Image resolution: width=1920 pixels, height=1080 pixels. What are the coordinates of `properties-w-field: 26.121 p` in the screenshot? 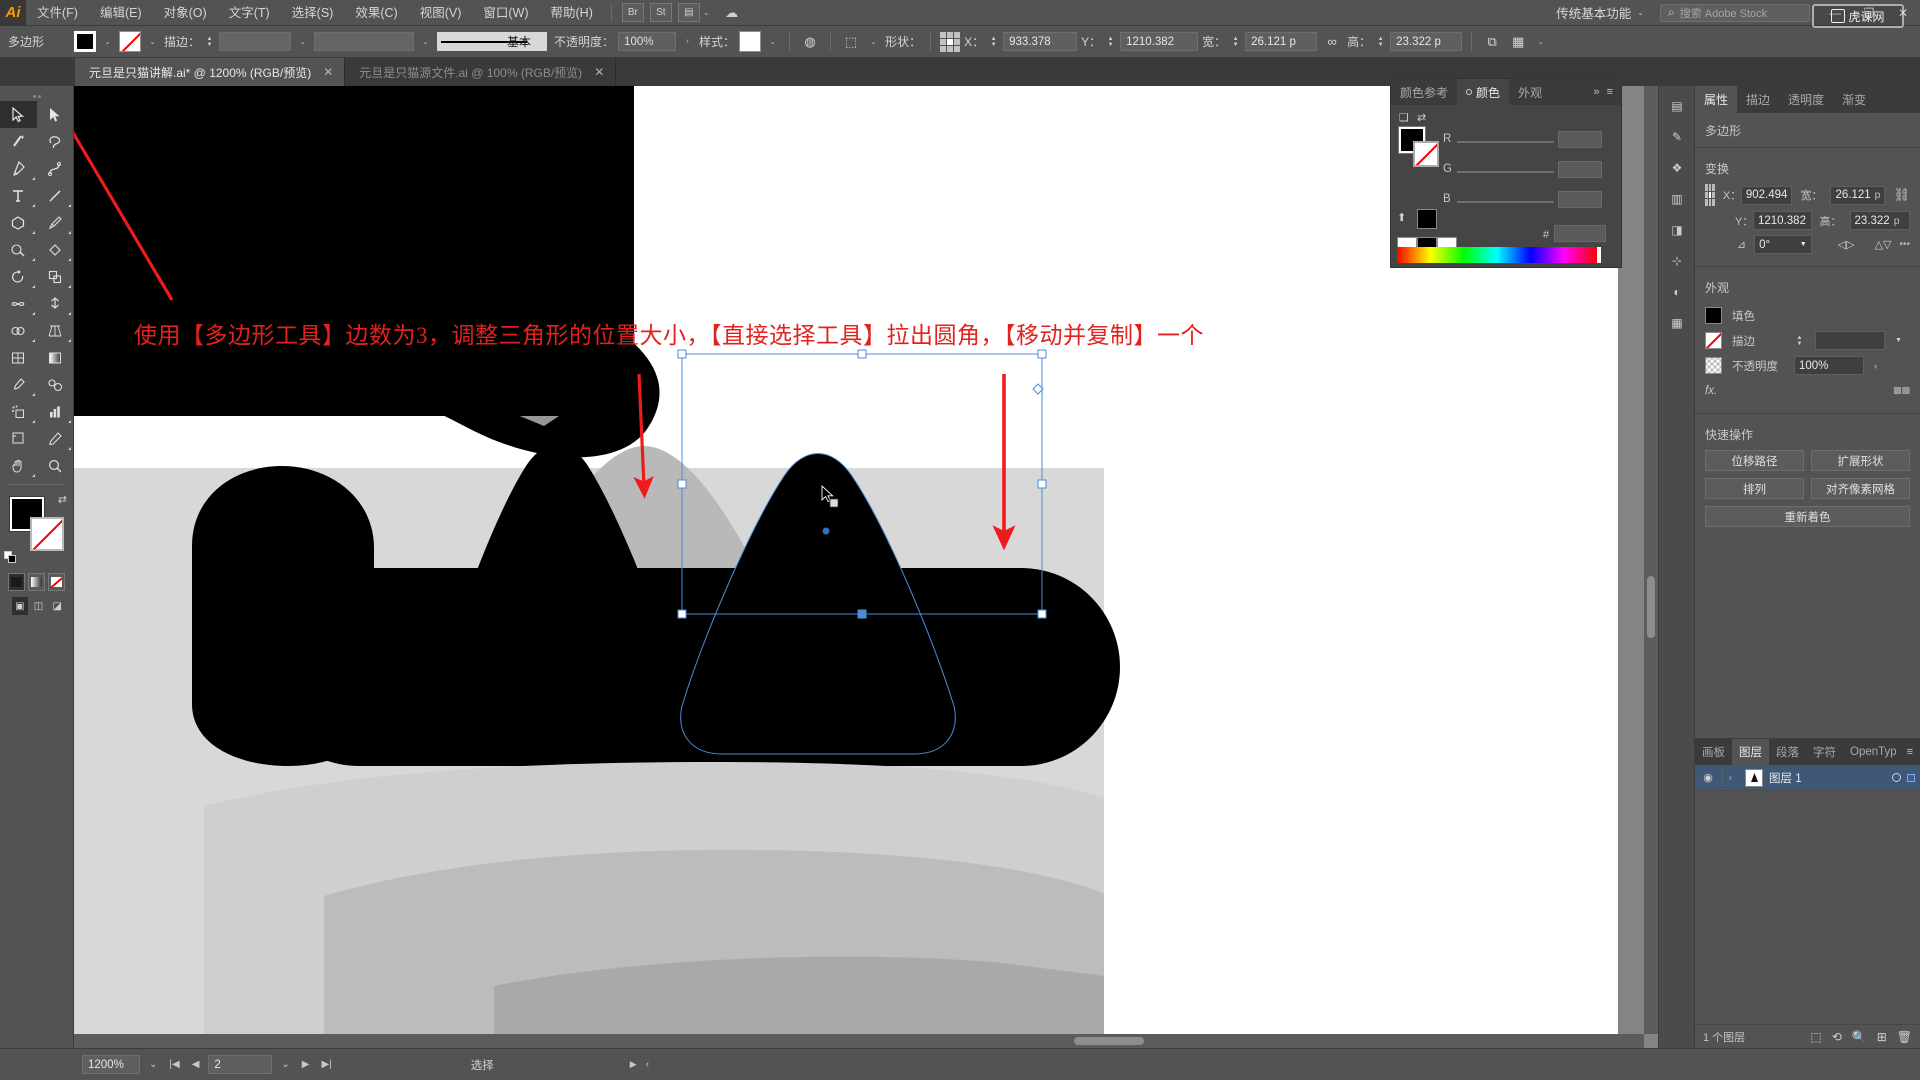 It's located at (1858, 195).